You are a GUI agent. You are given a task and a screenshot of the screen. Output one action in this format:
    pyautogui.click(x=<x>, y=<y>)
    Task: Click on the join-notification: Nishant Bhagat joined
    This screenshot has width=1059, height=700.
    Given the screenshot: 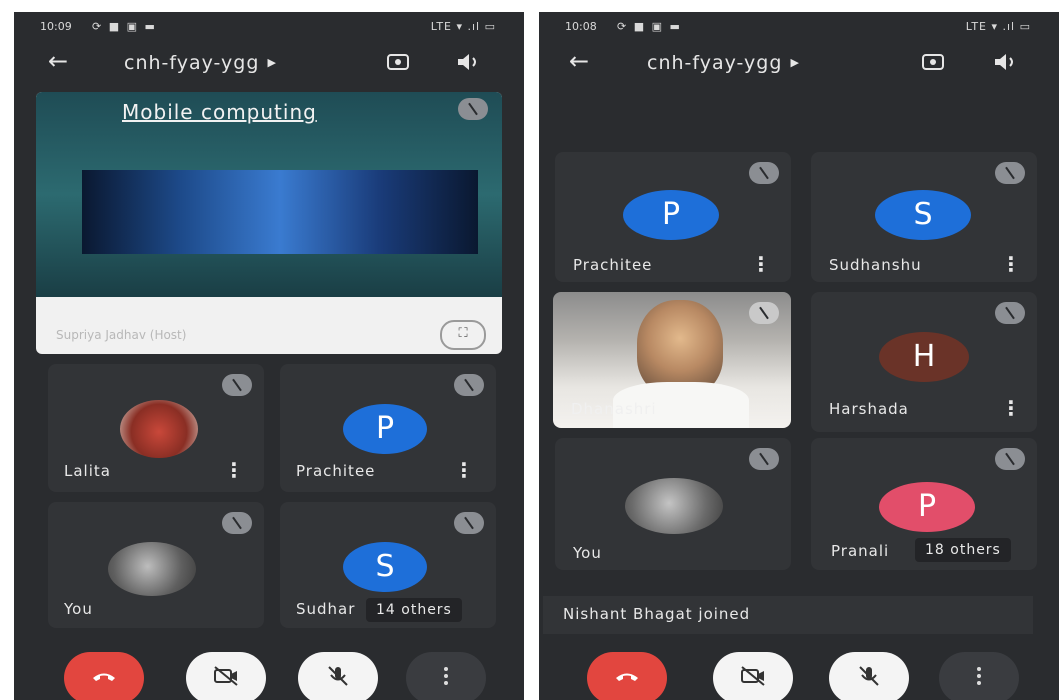 What is the action you would take?
    pyautogui.click(x=788, y=615)
    